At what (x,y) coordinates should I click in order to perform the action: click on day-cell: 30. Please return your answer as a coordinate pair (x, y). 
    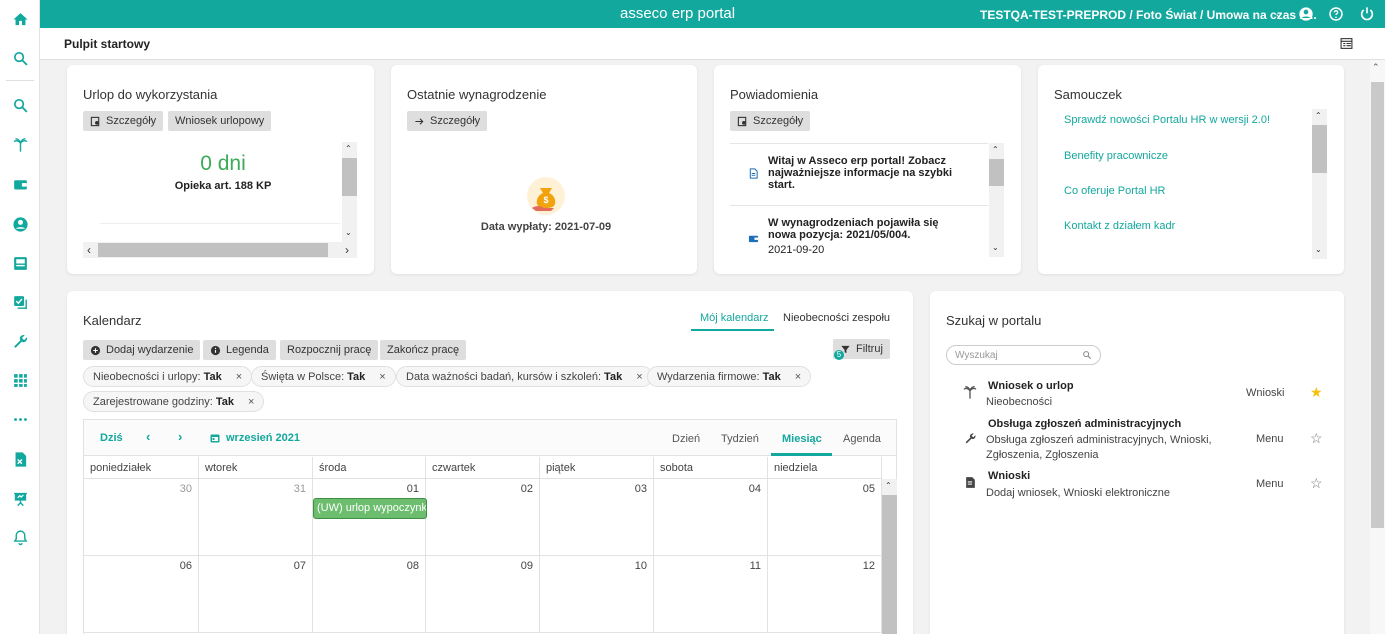
    Looking at the image, I should click on (141, 517).